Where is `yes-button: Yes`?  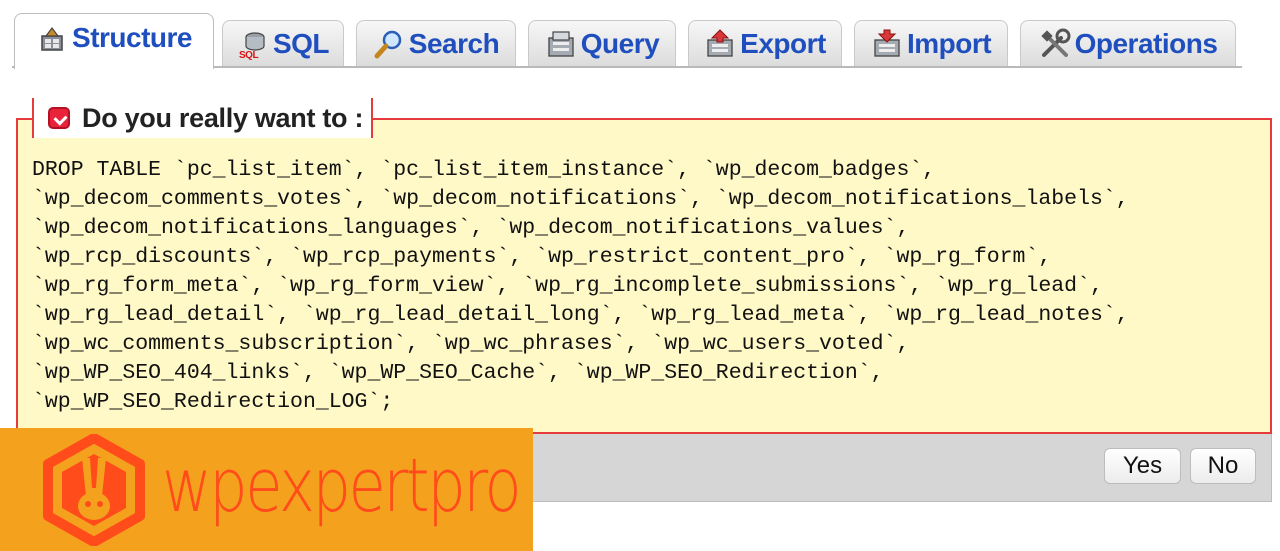 yes-button: Yes is located at coordinates (1142, 466).